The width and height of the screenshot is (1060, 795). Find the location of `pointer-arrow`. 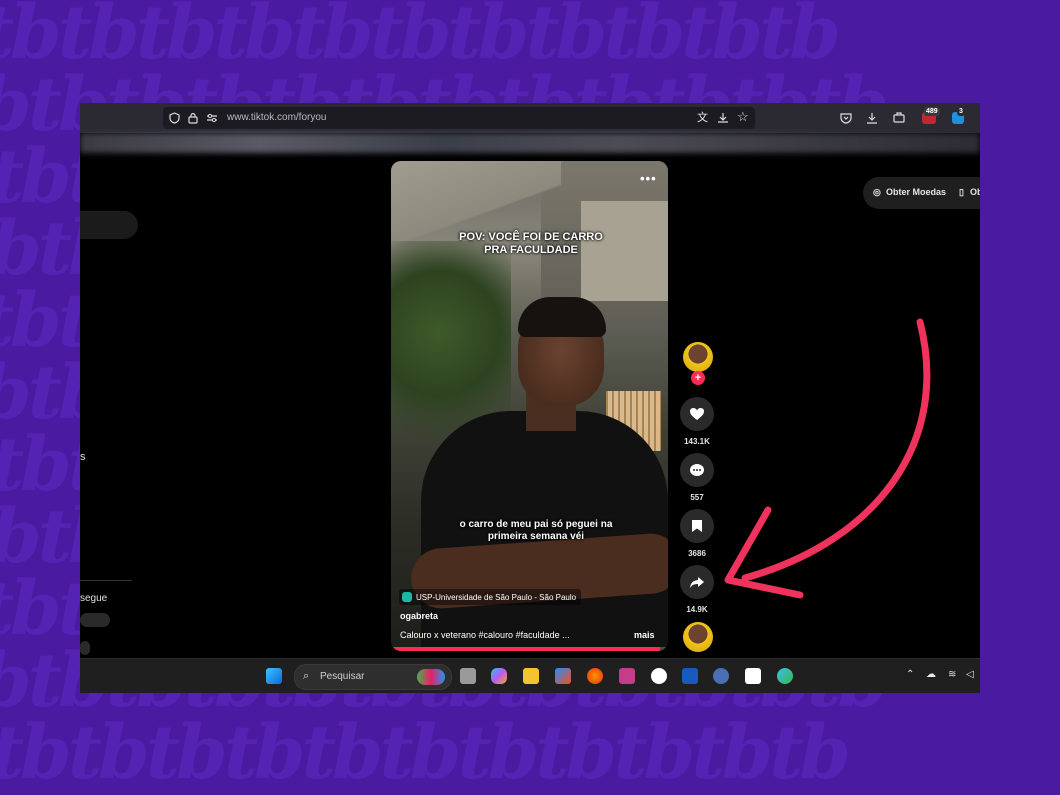

pointer-arrow is located at coordinates (827, 458).